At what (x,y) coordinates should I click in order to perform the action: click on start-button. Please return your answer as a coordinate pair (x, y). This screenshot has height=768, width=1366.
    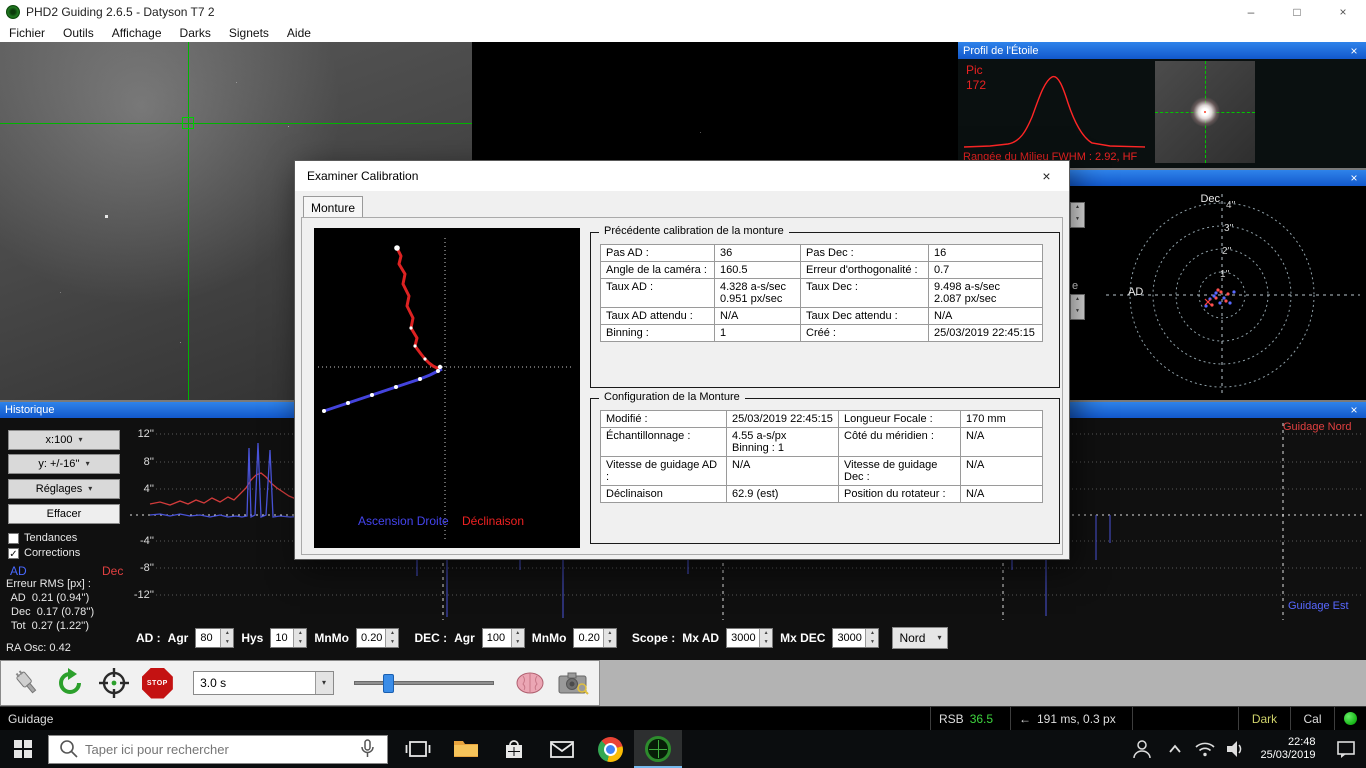
    Looking at the image, I should click on (23, 749).